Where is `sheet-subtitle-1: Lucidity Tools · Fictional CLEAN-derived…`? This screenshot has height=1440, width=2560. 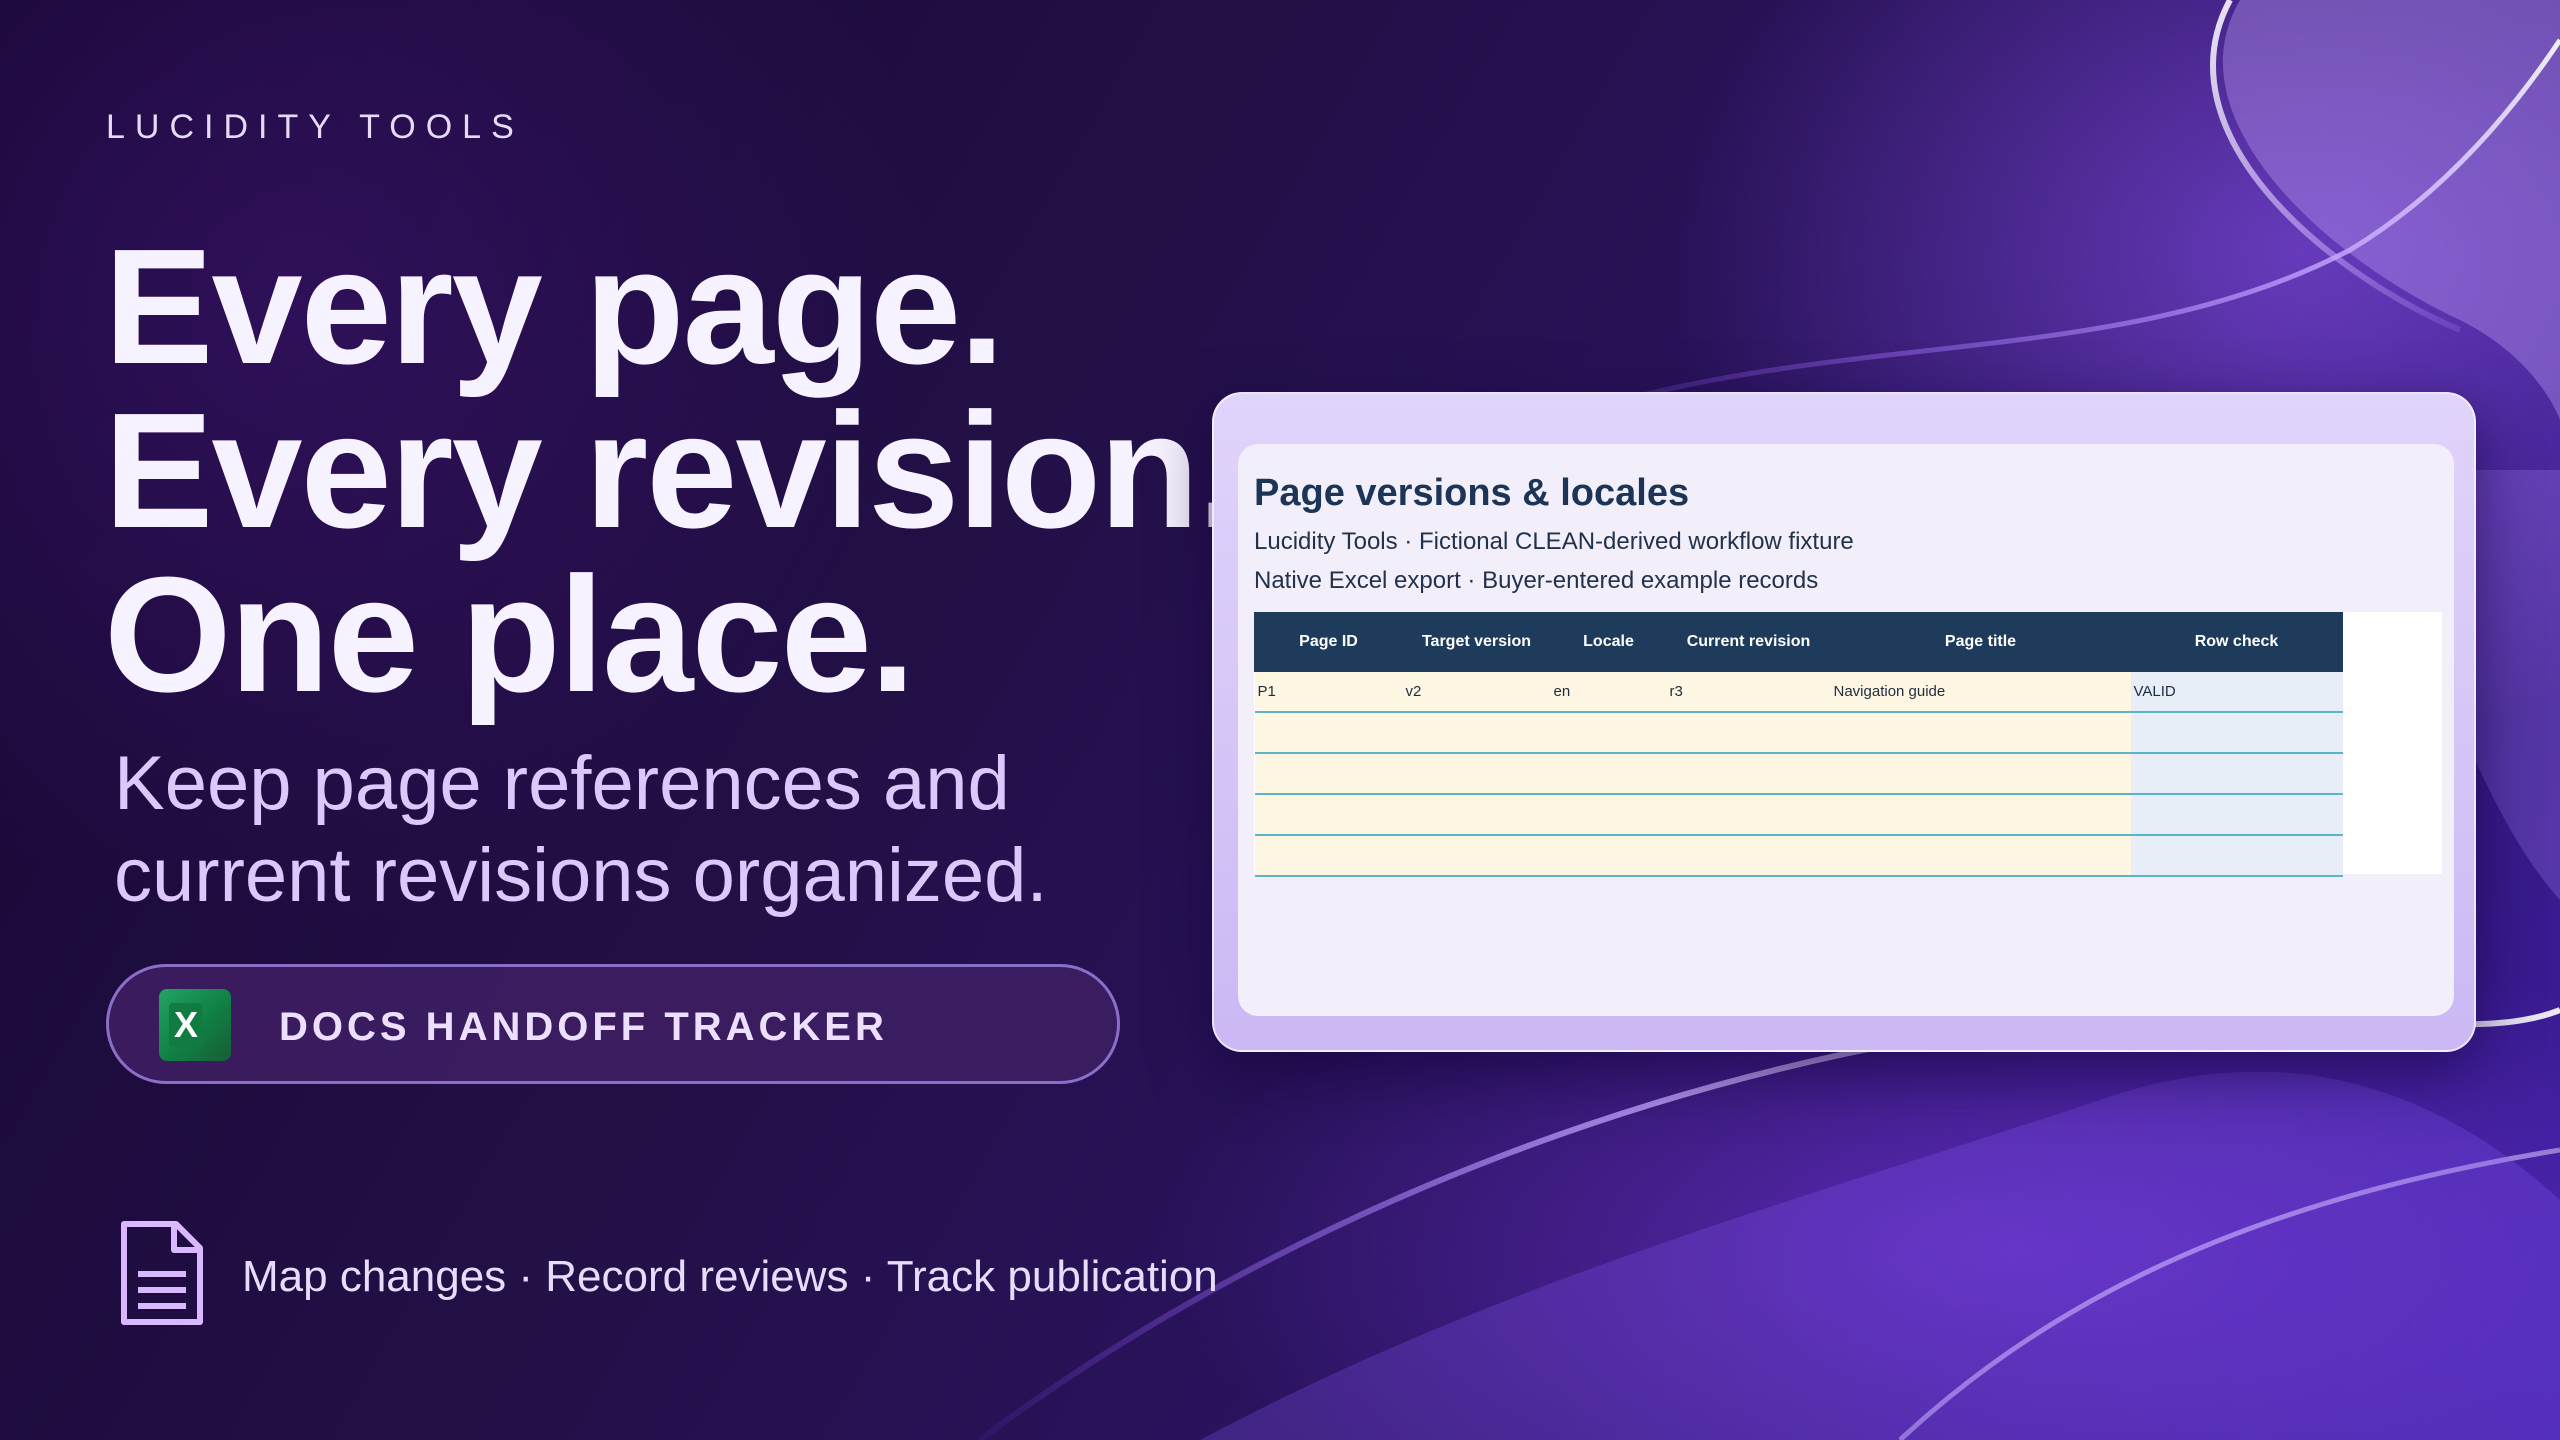
sheet-subtitle-1: Lucidity Tools · Fictional CLEAN-derived… is located at coordinates (1554, 541).